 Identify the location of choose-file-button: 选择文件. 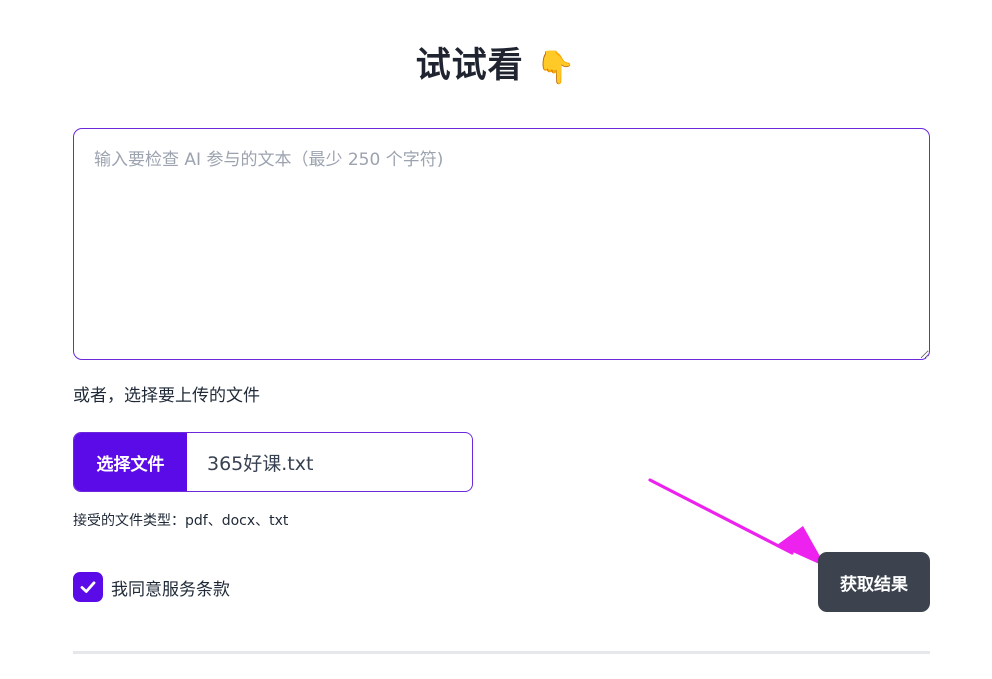
(130, 462).